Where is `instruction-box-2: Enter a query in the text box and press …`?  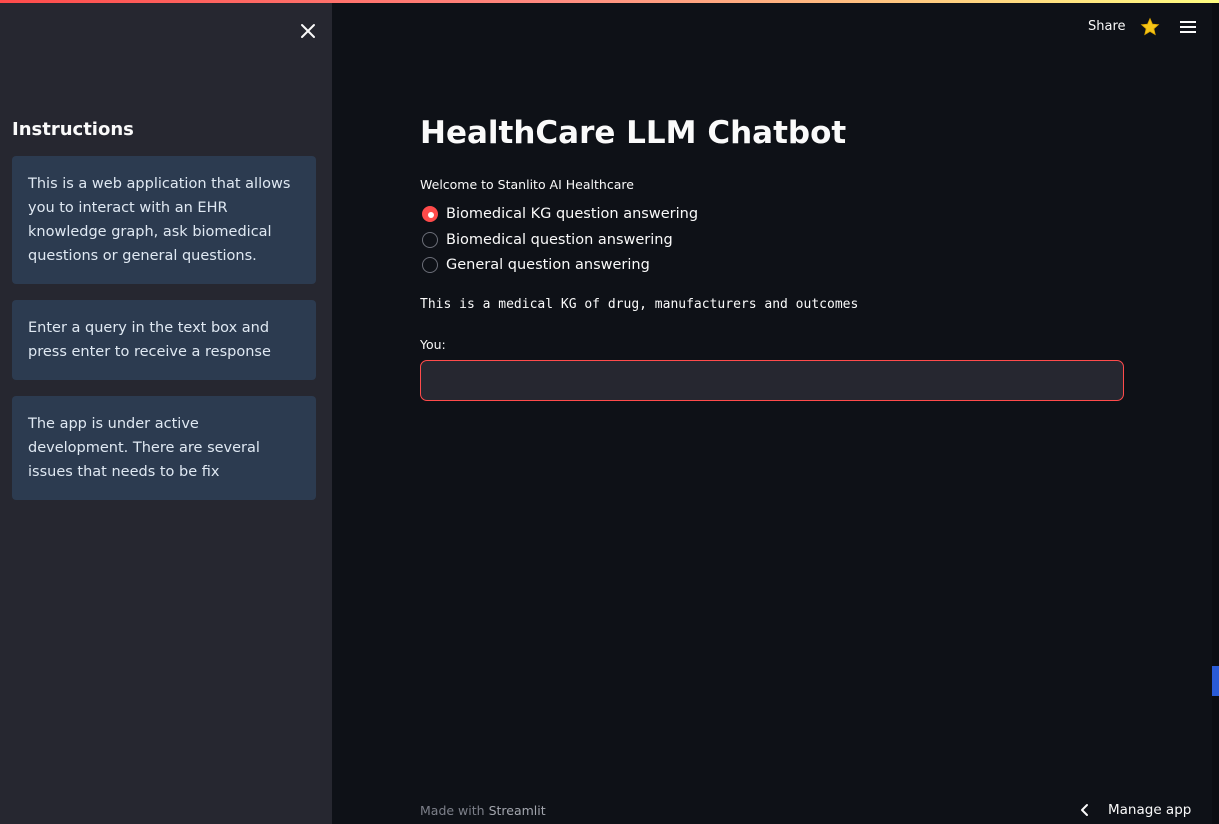 instruction-box-2: Enter a query in the text box and press … is located at coordinates (164, 340).